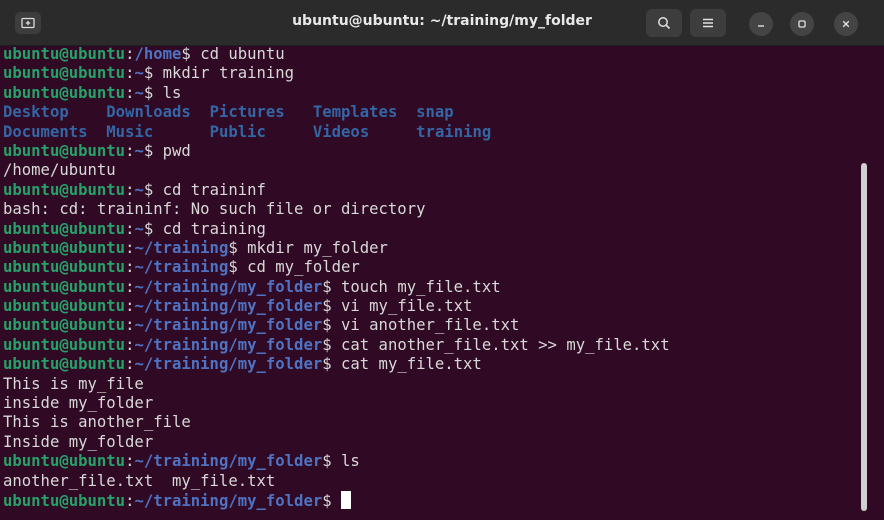 The image size is (884, 520). I want to click on terminal-line: ubuntu@ubuntu:/home$ cd ubuntu, so click(428, 54).